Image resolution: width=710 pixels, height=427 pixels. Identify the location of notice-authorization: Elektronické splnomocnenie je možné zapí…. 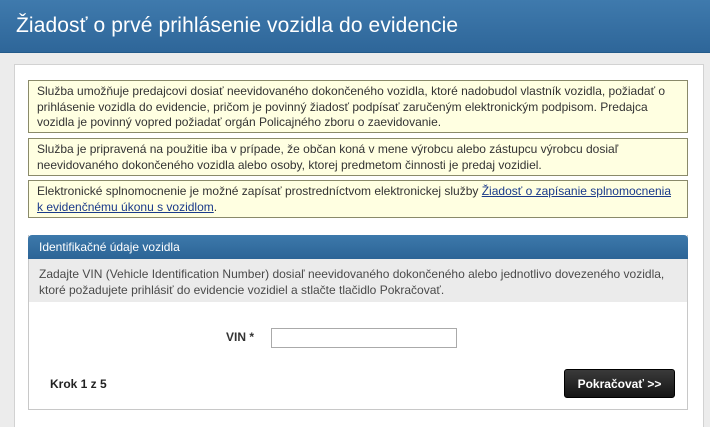
(358, 199).